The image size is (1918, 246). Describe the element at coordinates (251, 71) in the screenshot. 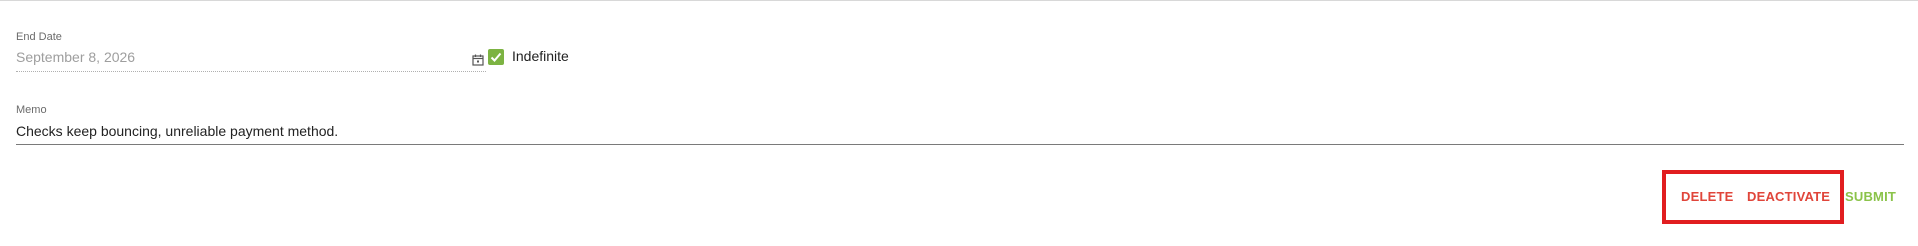

I see `end-date-underline` at that location.